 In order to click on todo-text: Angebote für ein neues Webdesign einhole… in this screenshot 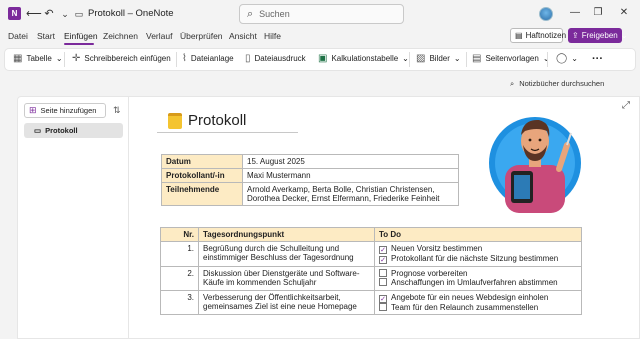, I will do `click(469, 297)`.